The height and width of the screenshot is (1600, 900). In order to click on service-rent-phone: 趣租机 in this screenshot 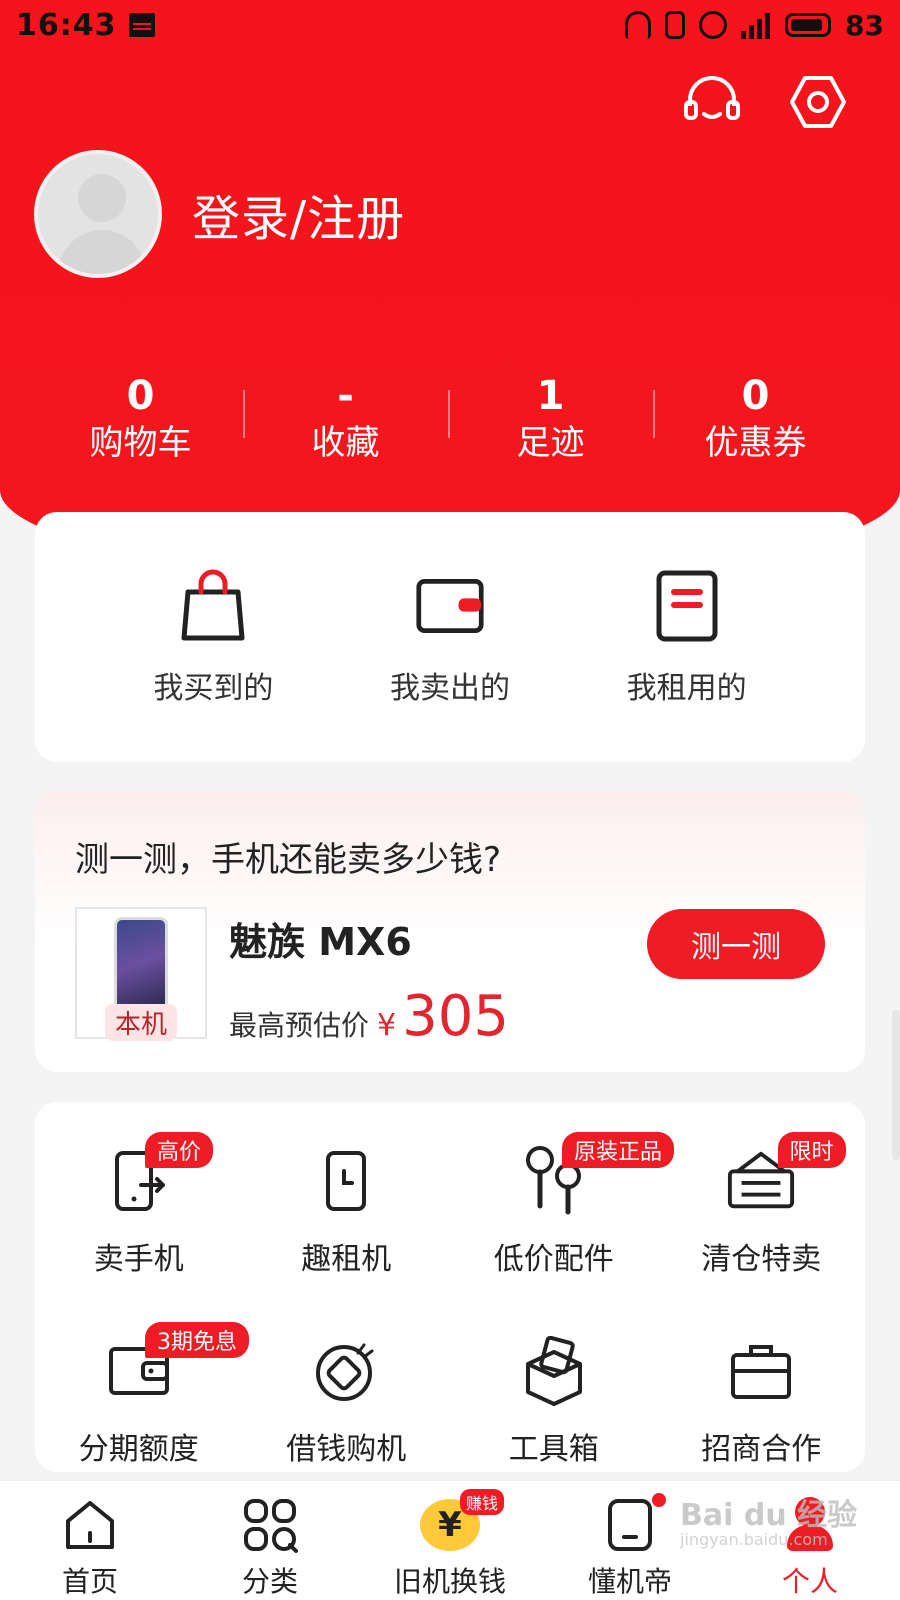, I will do `click(347, 1227)`.